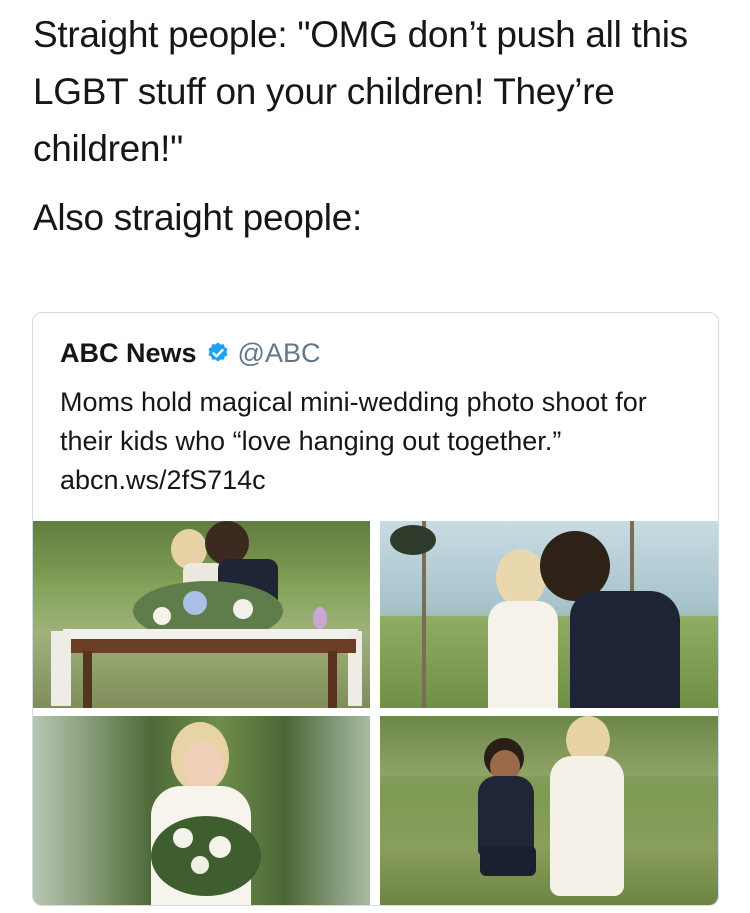 The width and height of the screenshot is (750, 913). What do you see at coordinates (128, 353) in the screenshot?
I see `author-name: ABC News` at bounding box center [128, 353].